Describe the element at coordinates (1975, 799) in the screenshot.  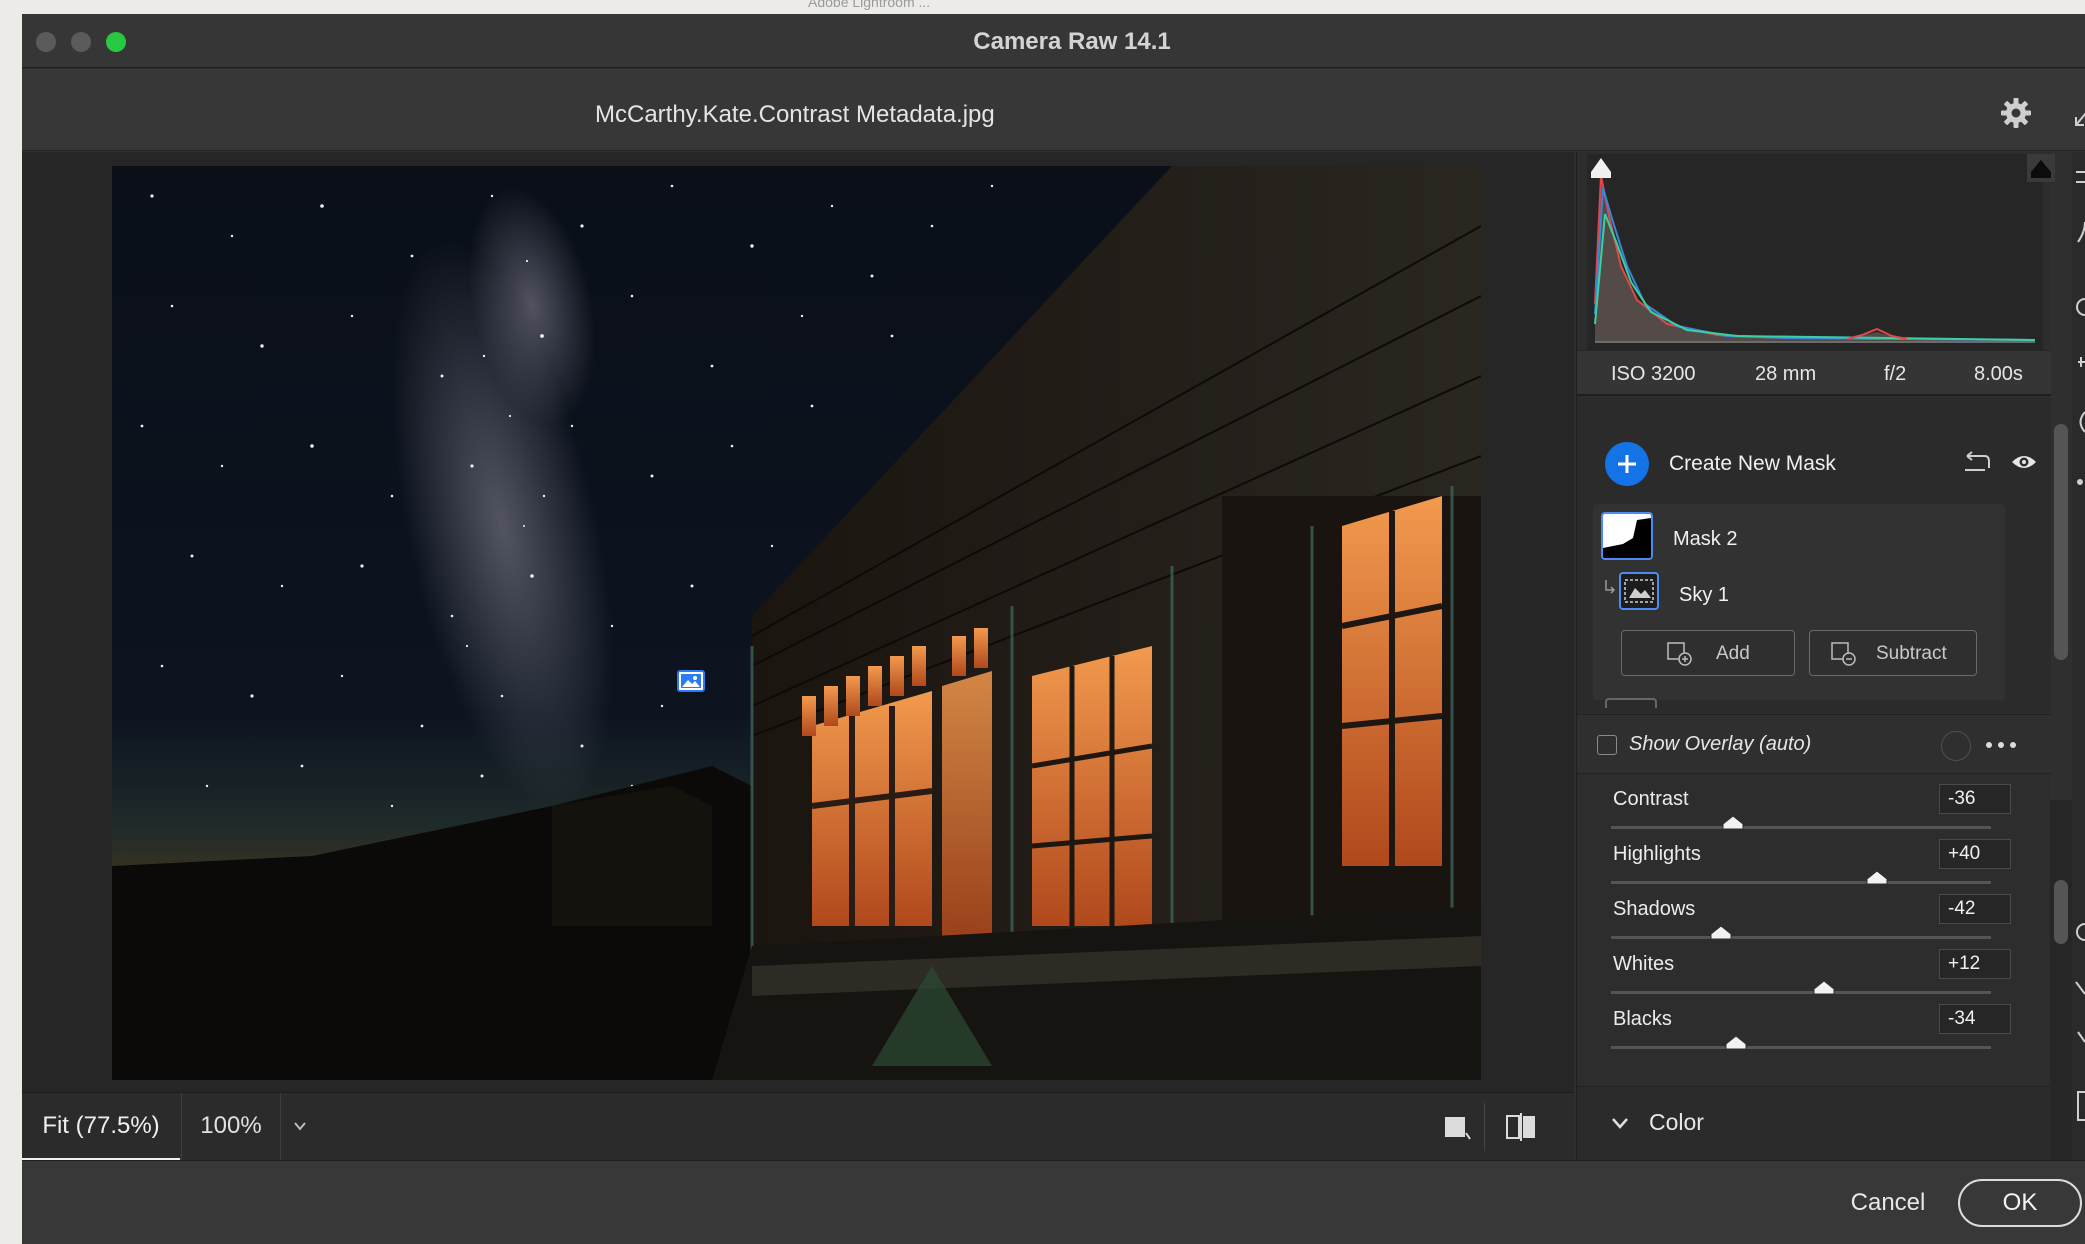
I see `slider-value-input: -36` at that location.